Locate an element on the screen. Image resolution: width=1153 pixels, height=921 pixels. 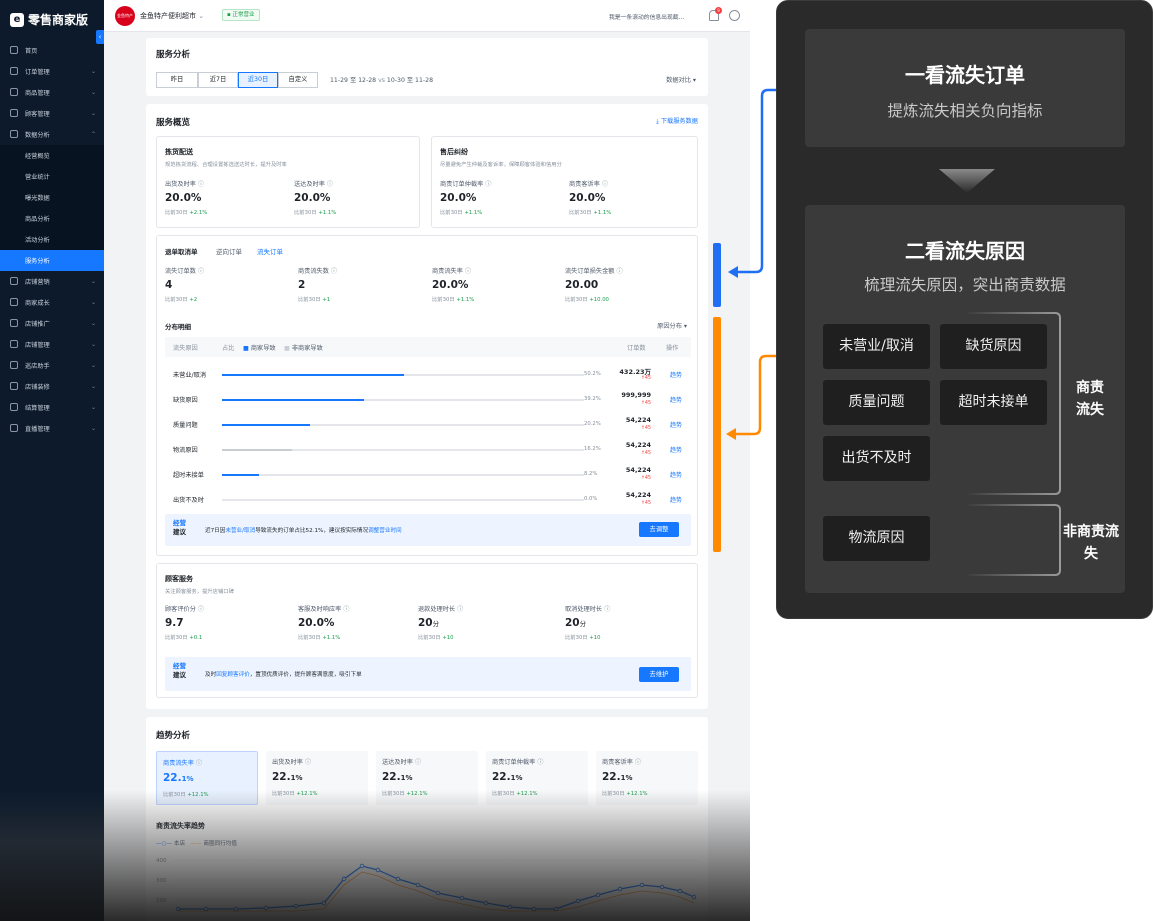
reason-chip: 物流原因 is located at coordinates (876, 538).